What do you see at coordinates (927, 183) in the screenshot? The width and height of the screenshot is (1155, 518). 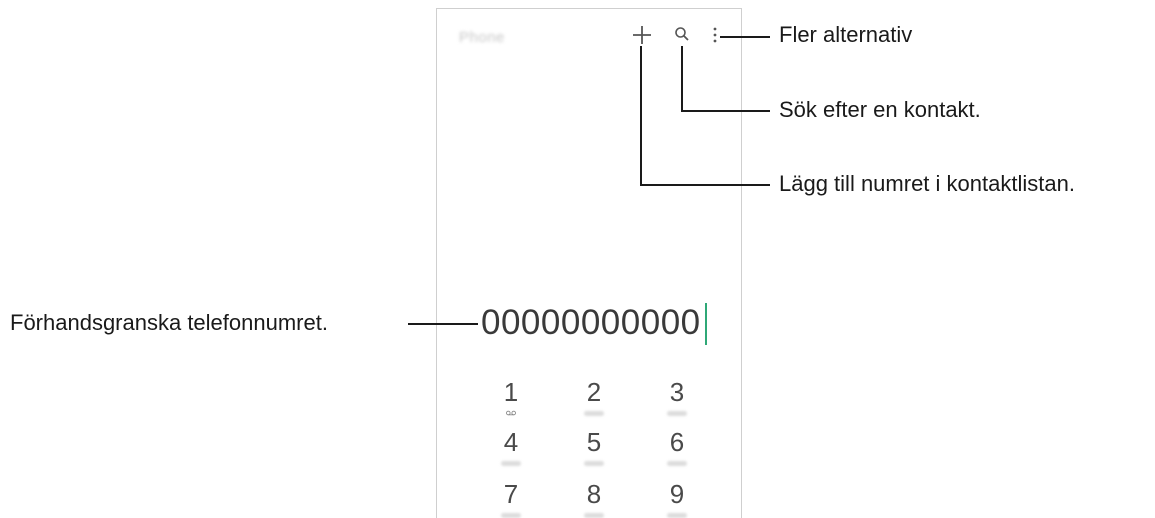 I see `callout-add-to-contacts: Lägg till numret i kontaktlistan.` at bounding box center [927, 183].